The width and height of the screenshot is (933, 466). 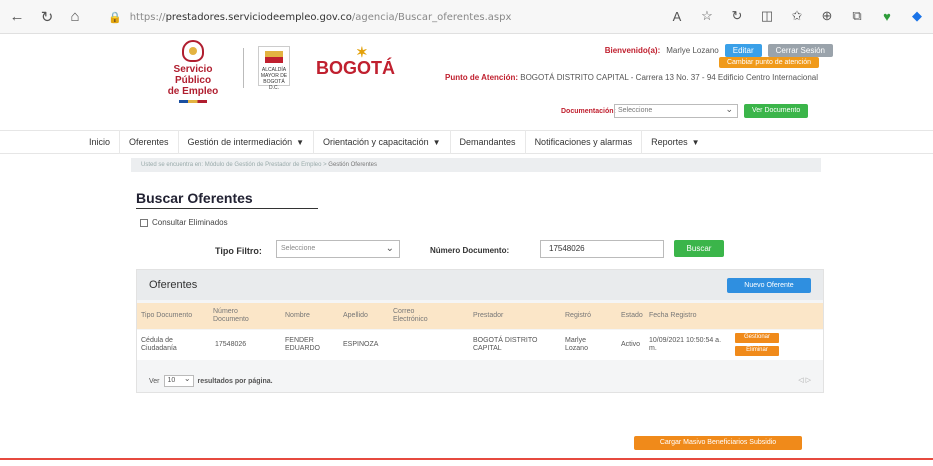 I want to click on col-numero: Número Documento, so click(x=237, y=316).